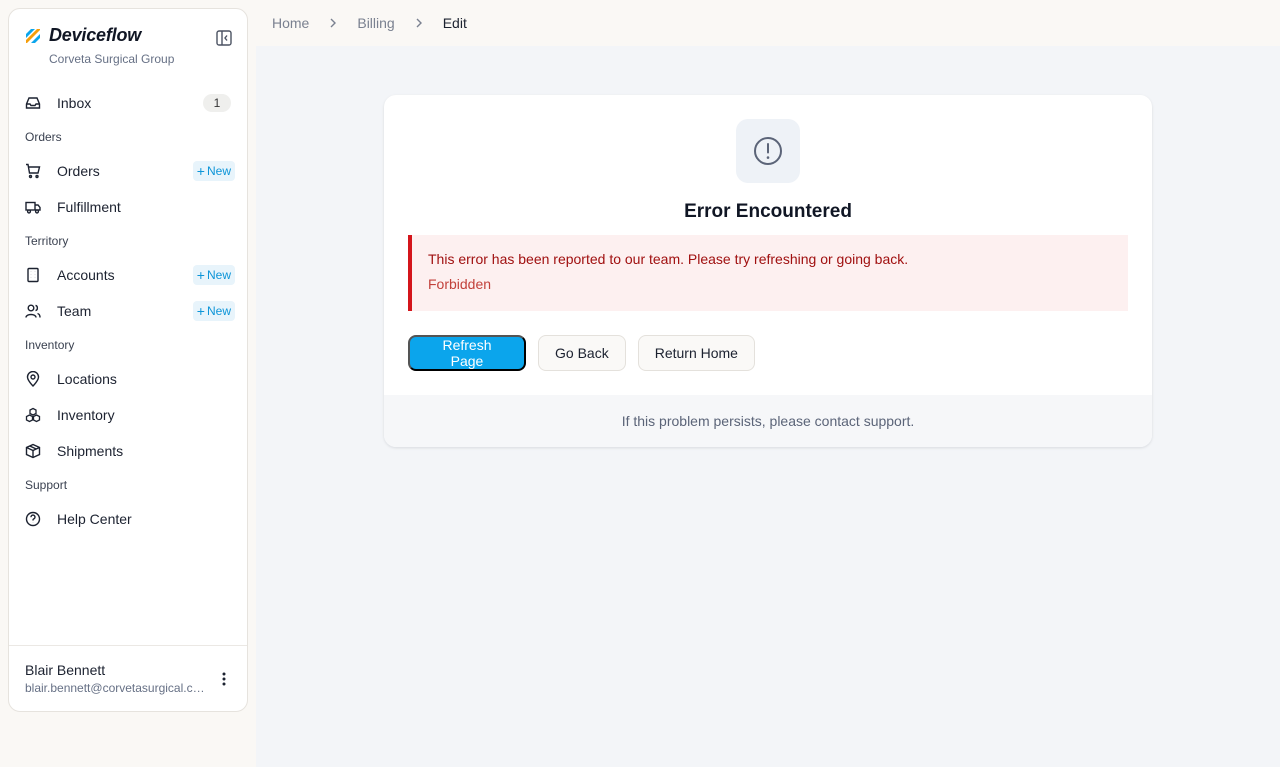 This screenshot has height=767, width=1280. What do you see at coordinates (128, 207) in the screenshot?
I see `sidebar-item-fulfillment: Fulfillment` at bounding box center [128, 207].